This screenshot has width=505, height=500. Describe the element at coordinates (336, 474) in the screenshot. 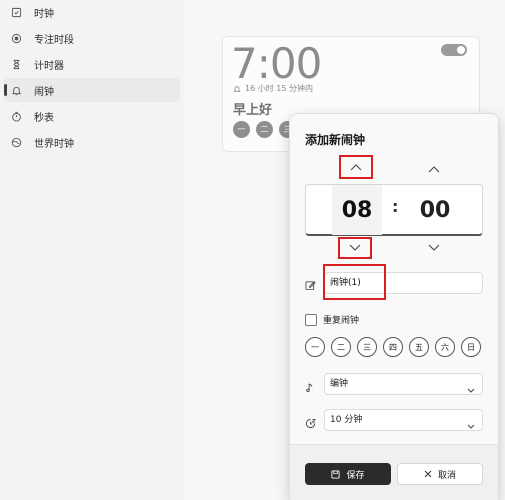

I see `save-icon` at that location.